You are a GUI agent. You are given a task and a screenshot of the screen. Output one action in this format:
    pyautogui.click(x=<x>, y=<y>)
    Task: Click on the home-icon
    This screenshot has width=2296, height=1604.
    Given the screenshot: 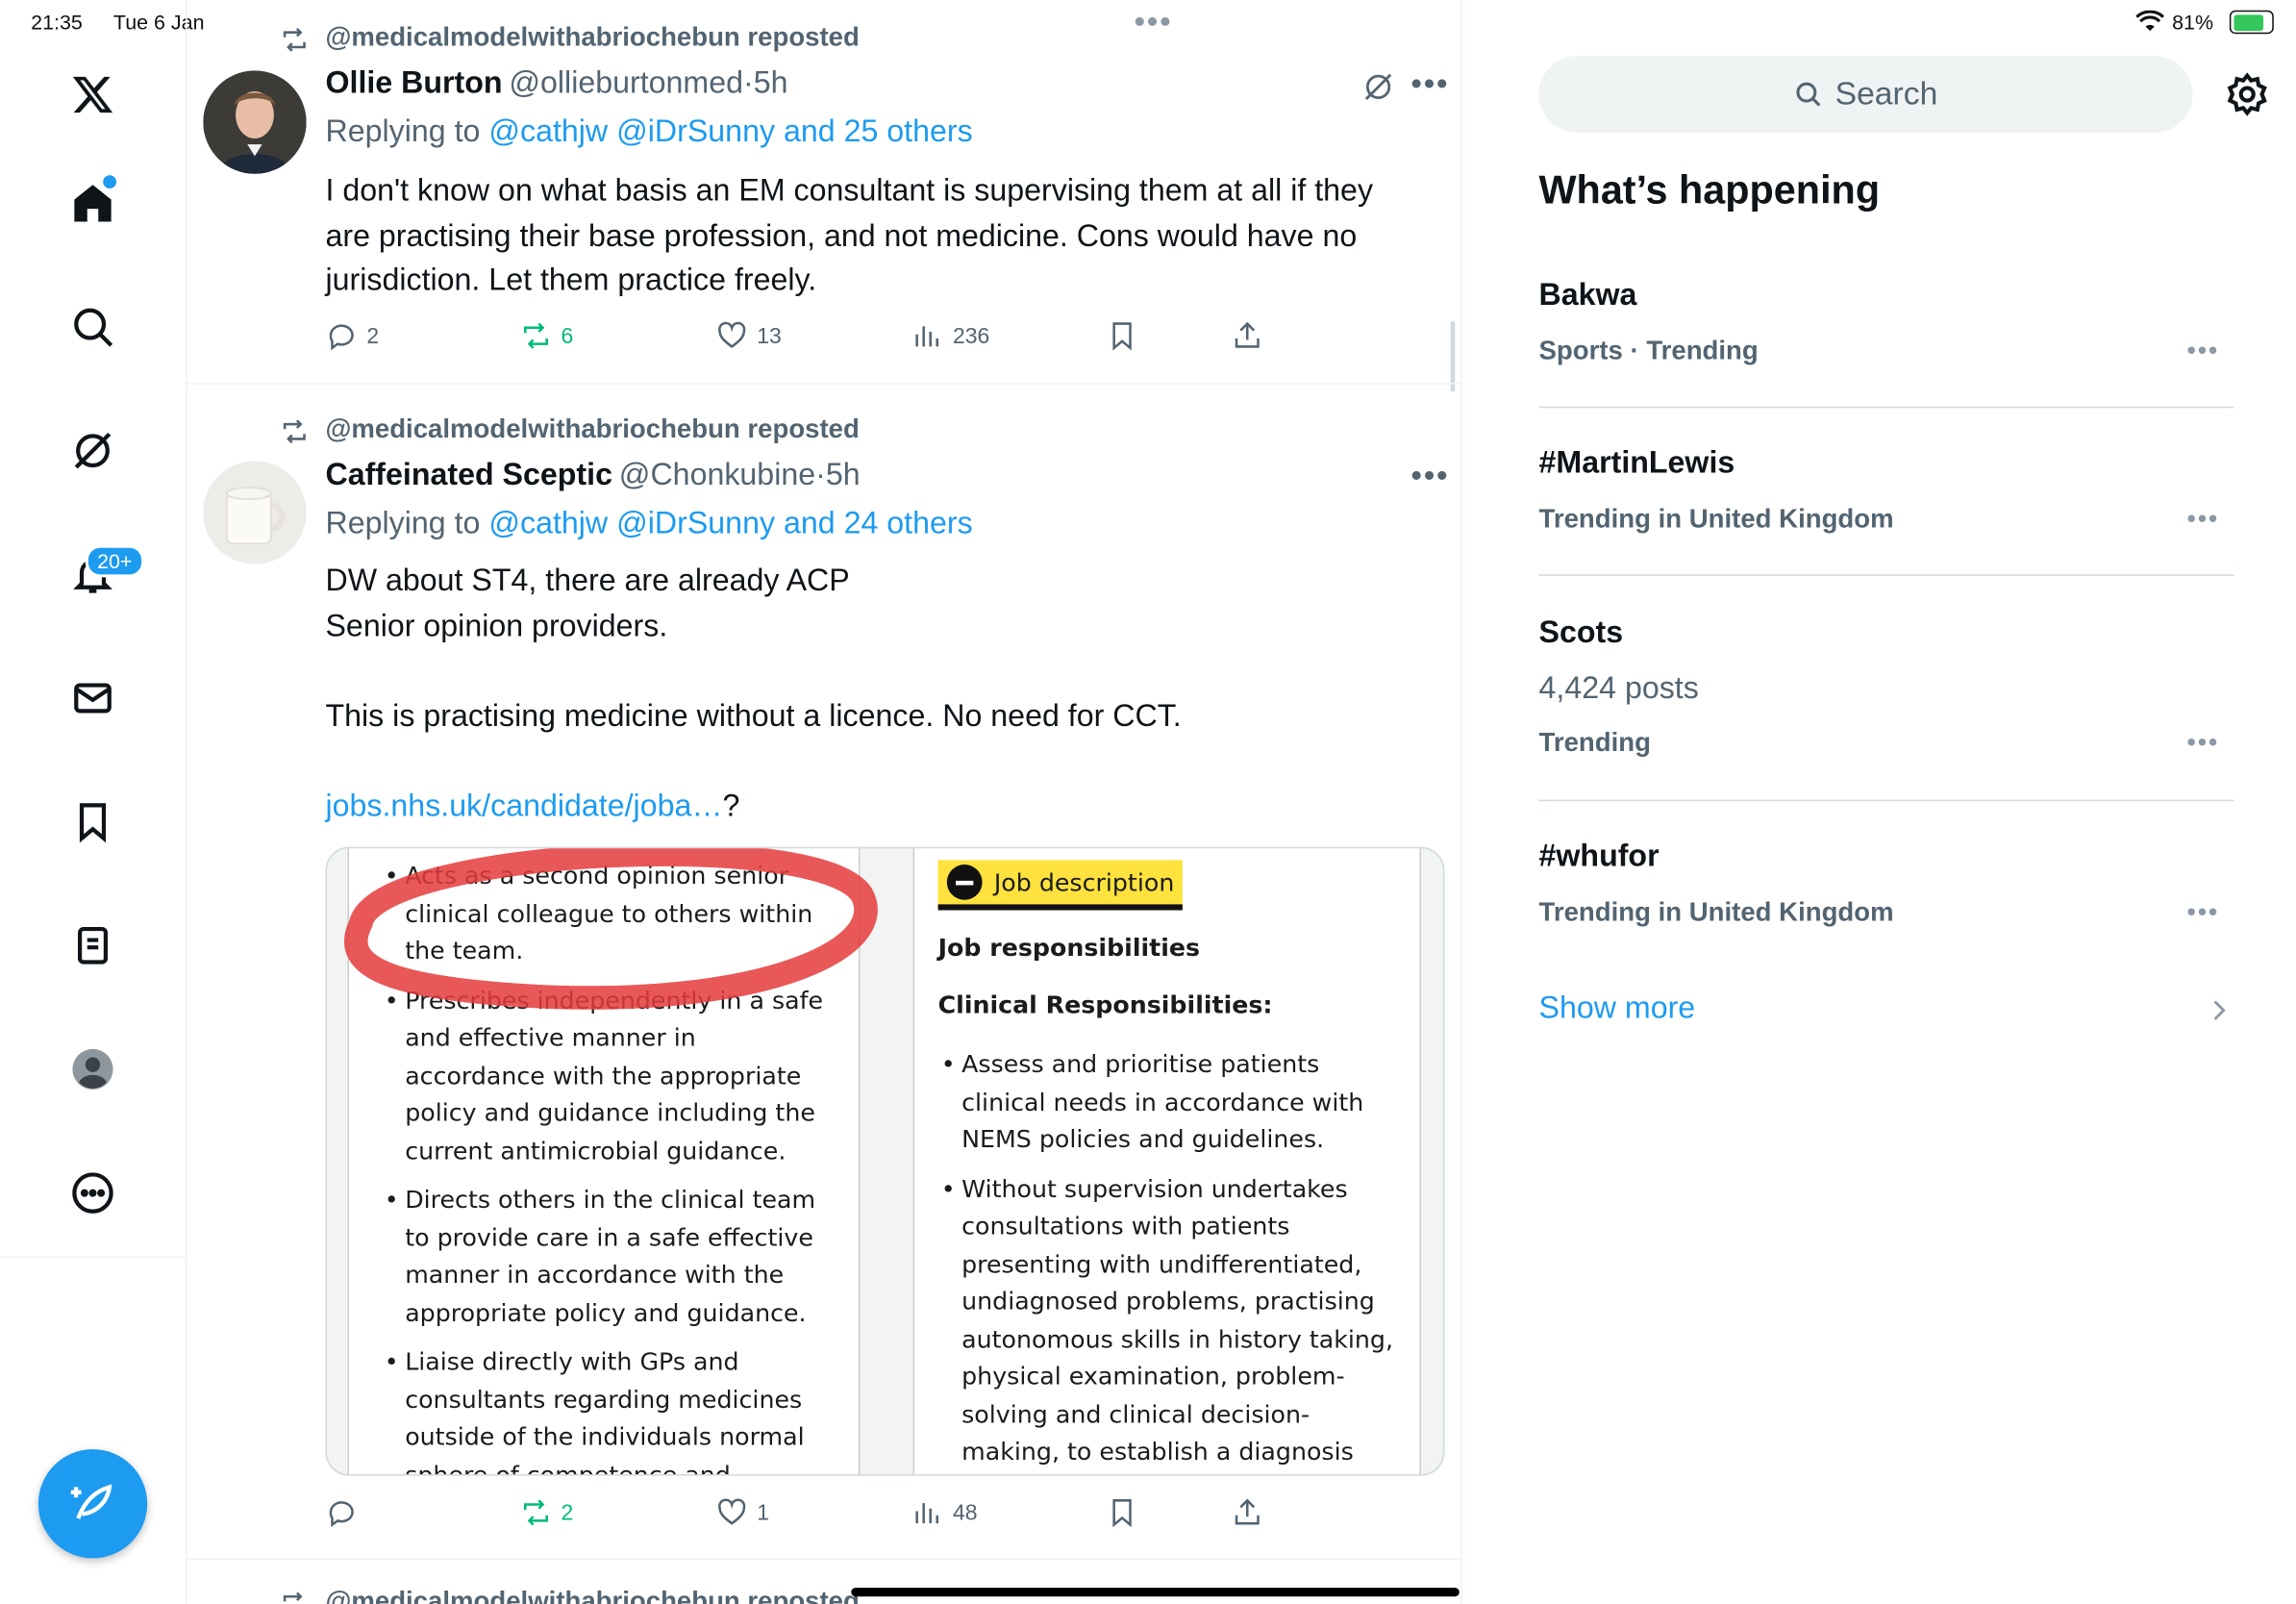 What is the action you would take?
    pyautogui.click(x=92, y=203)
    